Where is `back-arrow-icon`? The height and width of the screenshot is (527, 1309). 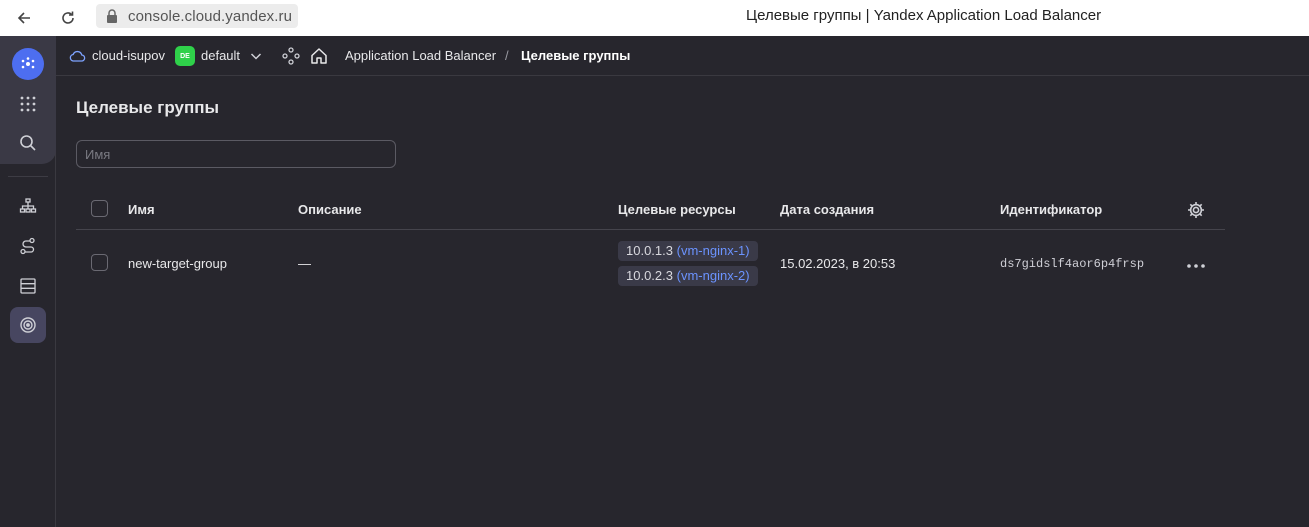
back-arrow-icon is located at coordinates (24, 18).